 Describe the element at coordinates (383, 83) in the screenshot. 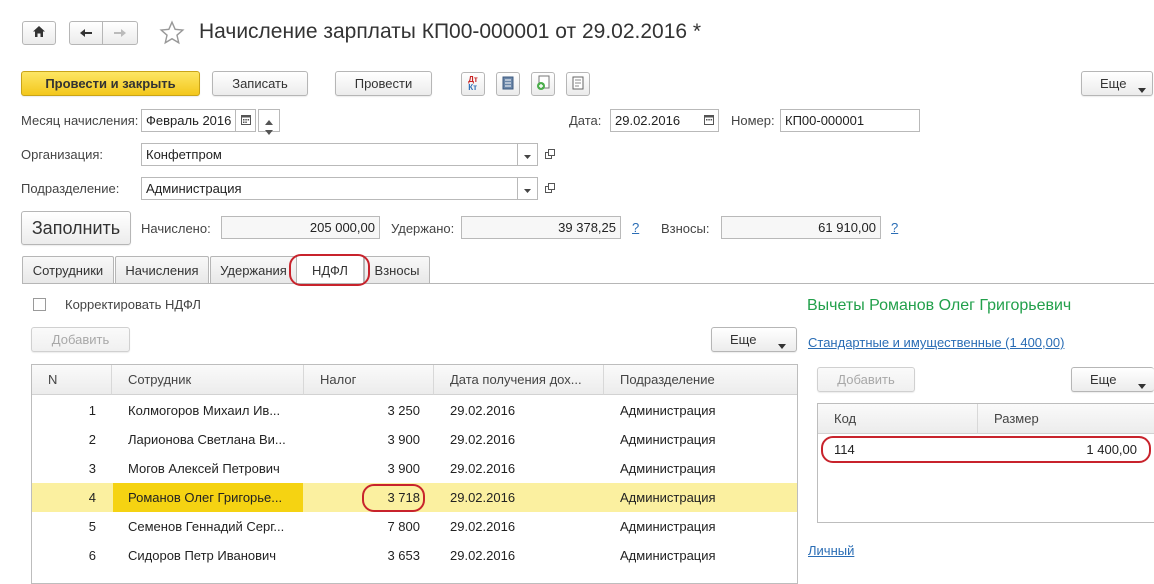

I see `post-button: Провести` at that location.